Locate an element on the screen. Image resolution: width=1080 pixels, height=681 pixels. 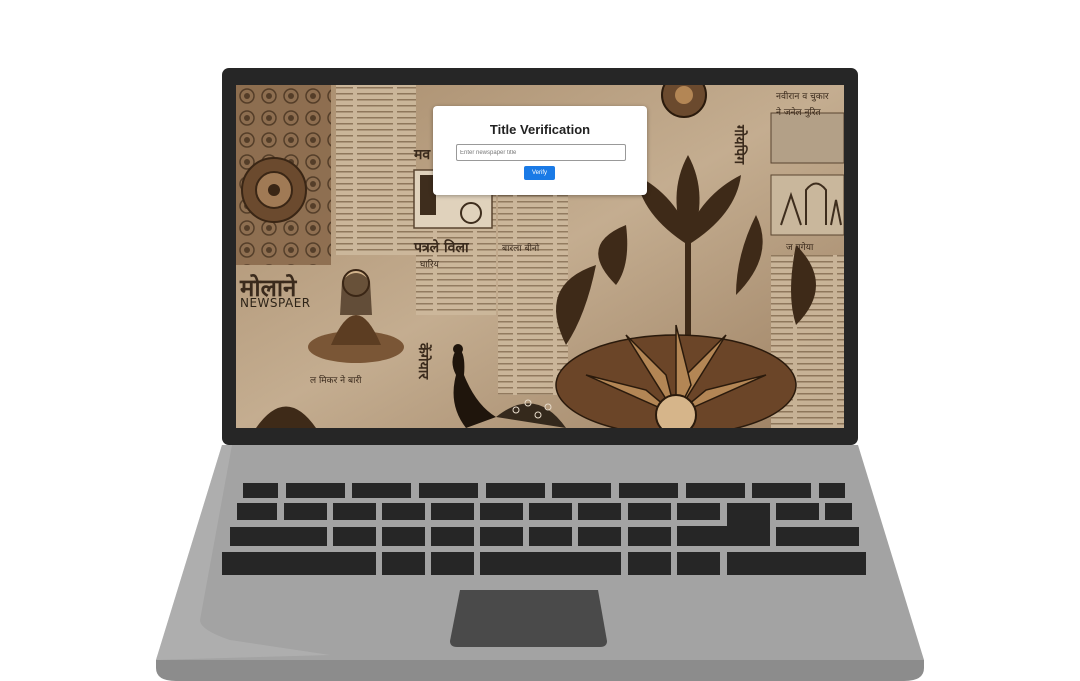
wallpaper-top-right-2: ने जनेल नुरित is located at coordinates (798, 113).